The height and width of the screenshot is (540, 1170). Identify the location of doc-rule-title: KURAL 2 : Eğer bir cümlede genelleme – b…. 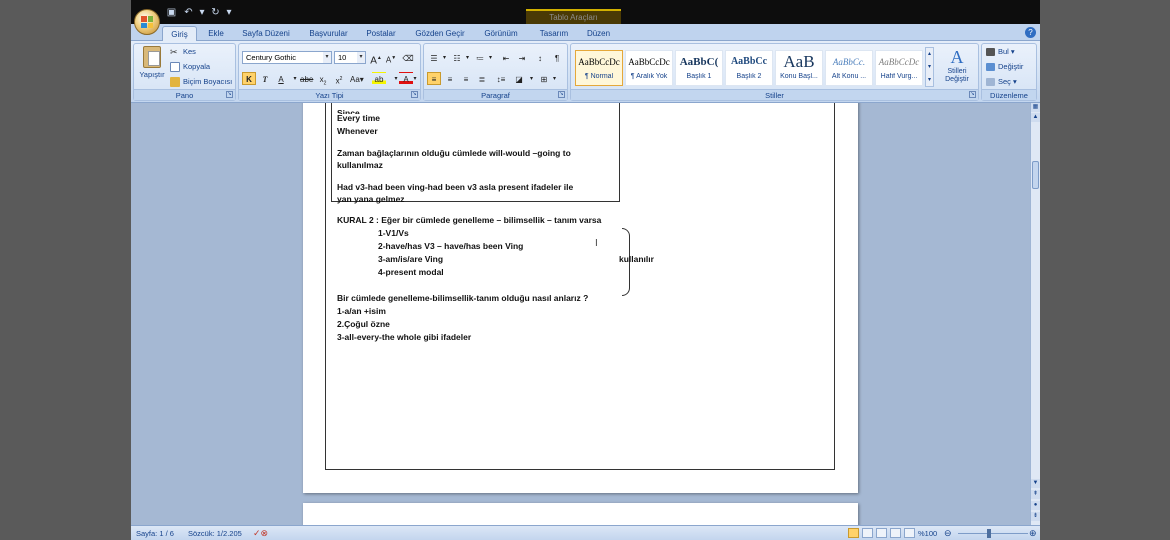
(469, 220).